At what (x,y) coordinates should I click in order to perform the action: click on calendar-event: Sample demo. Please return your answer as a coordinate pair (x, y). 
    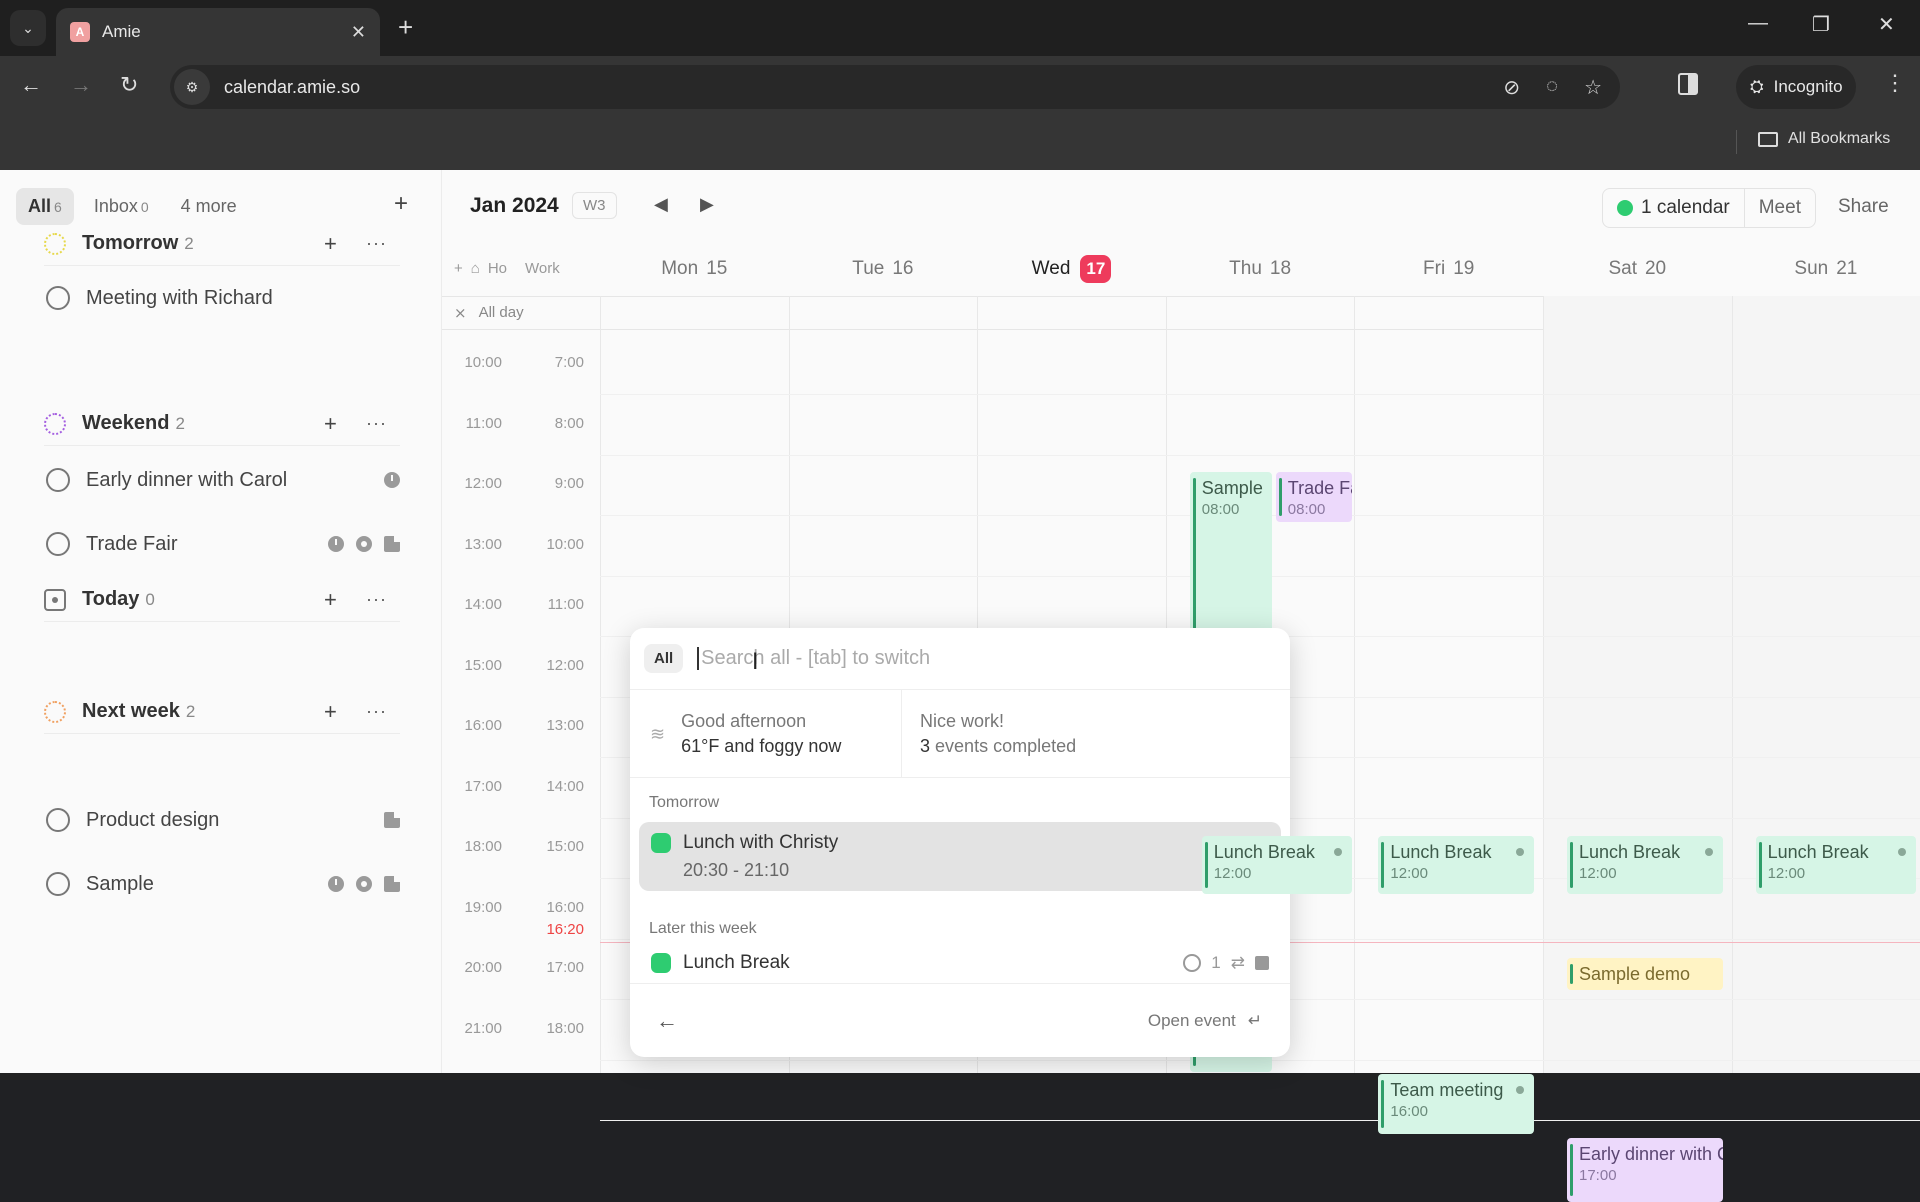
    Looking at the image, I should click on (1645, 974).